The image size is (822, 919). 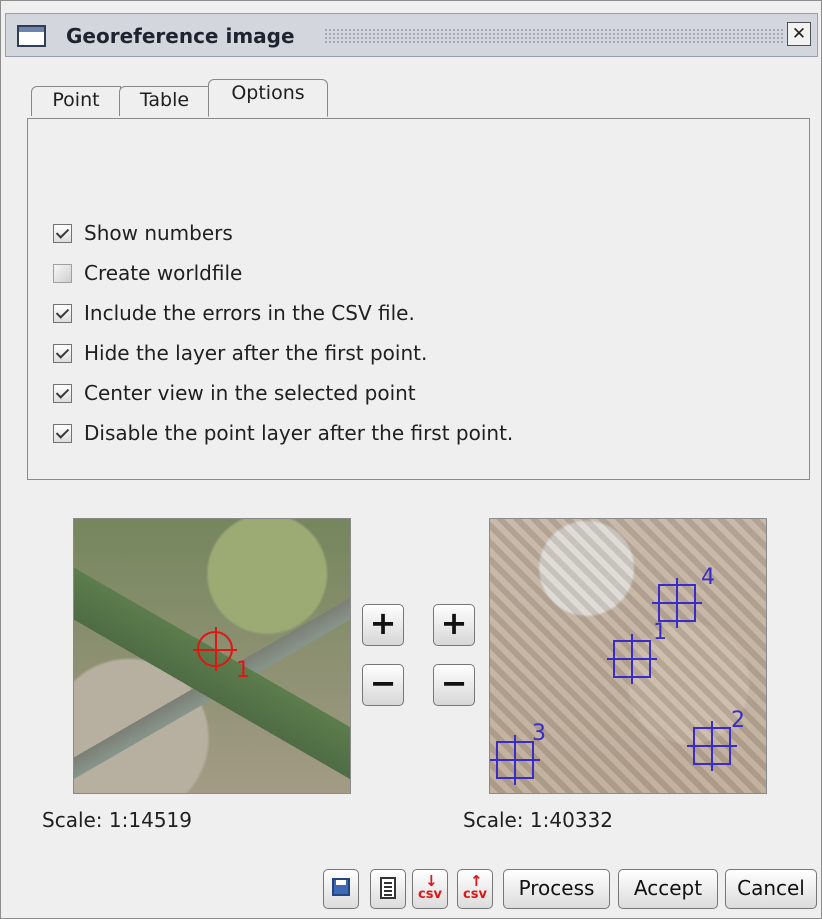 What do you see at coordinates (430, 894) in the screenshot?
I see `csv-import-label: csv` at bounding box center [430, 894].